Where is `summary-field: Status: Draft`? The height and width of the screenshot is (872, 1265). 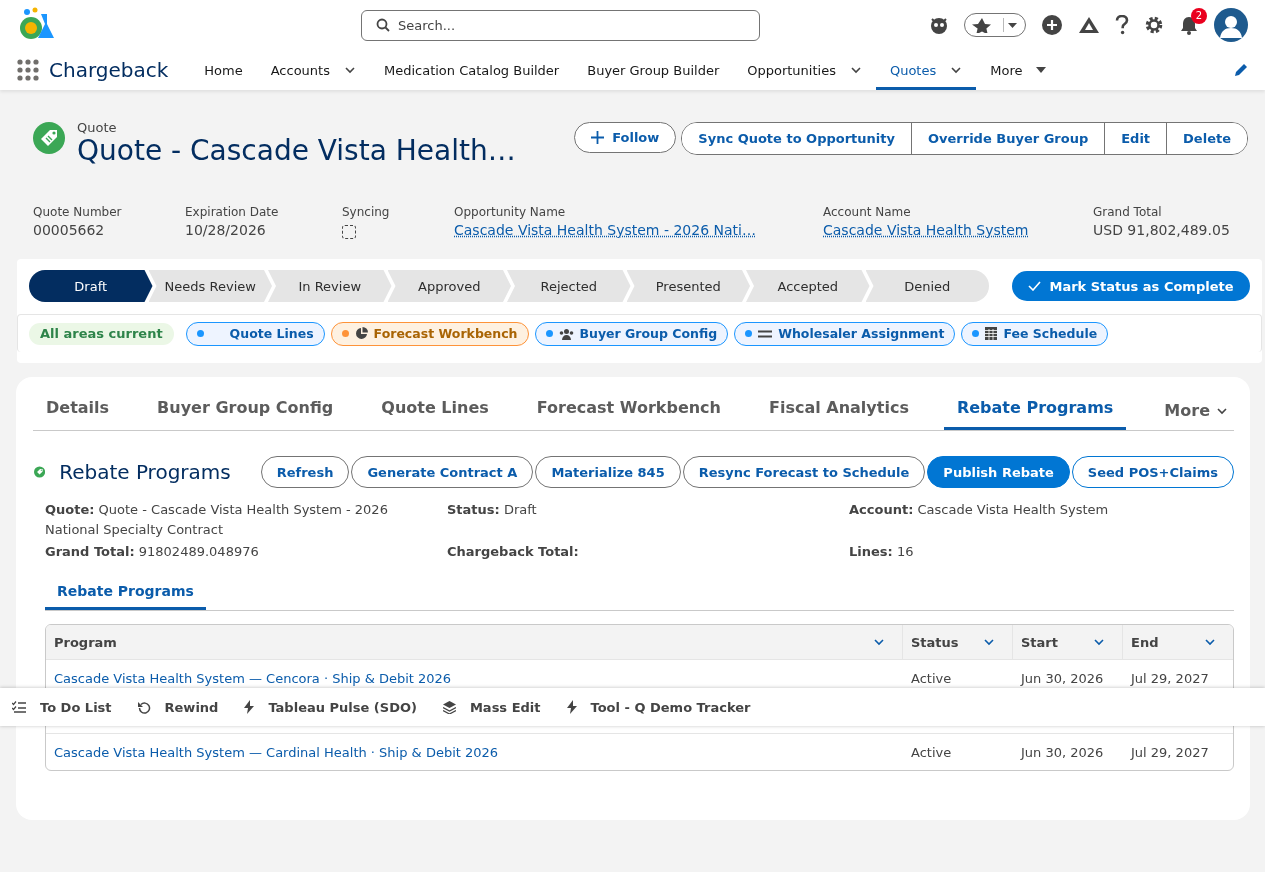 summary-field: Status: Draft is located at coordinates (648, 520).